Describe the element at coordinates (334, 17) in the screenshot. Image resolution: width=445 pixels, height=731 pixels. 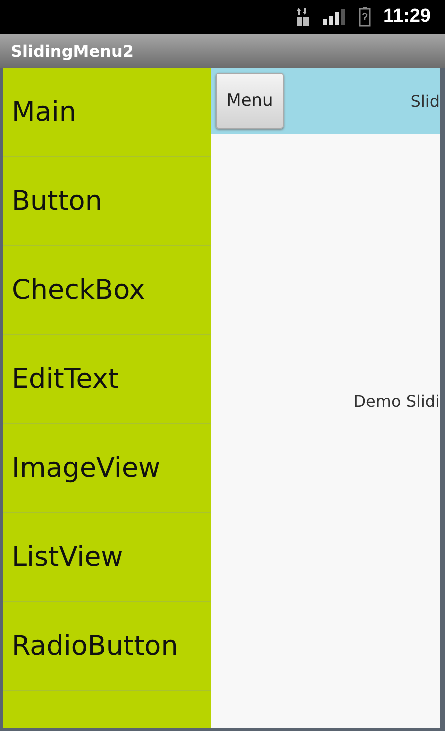
I see `signal-icon` at that location.